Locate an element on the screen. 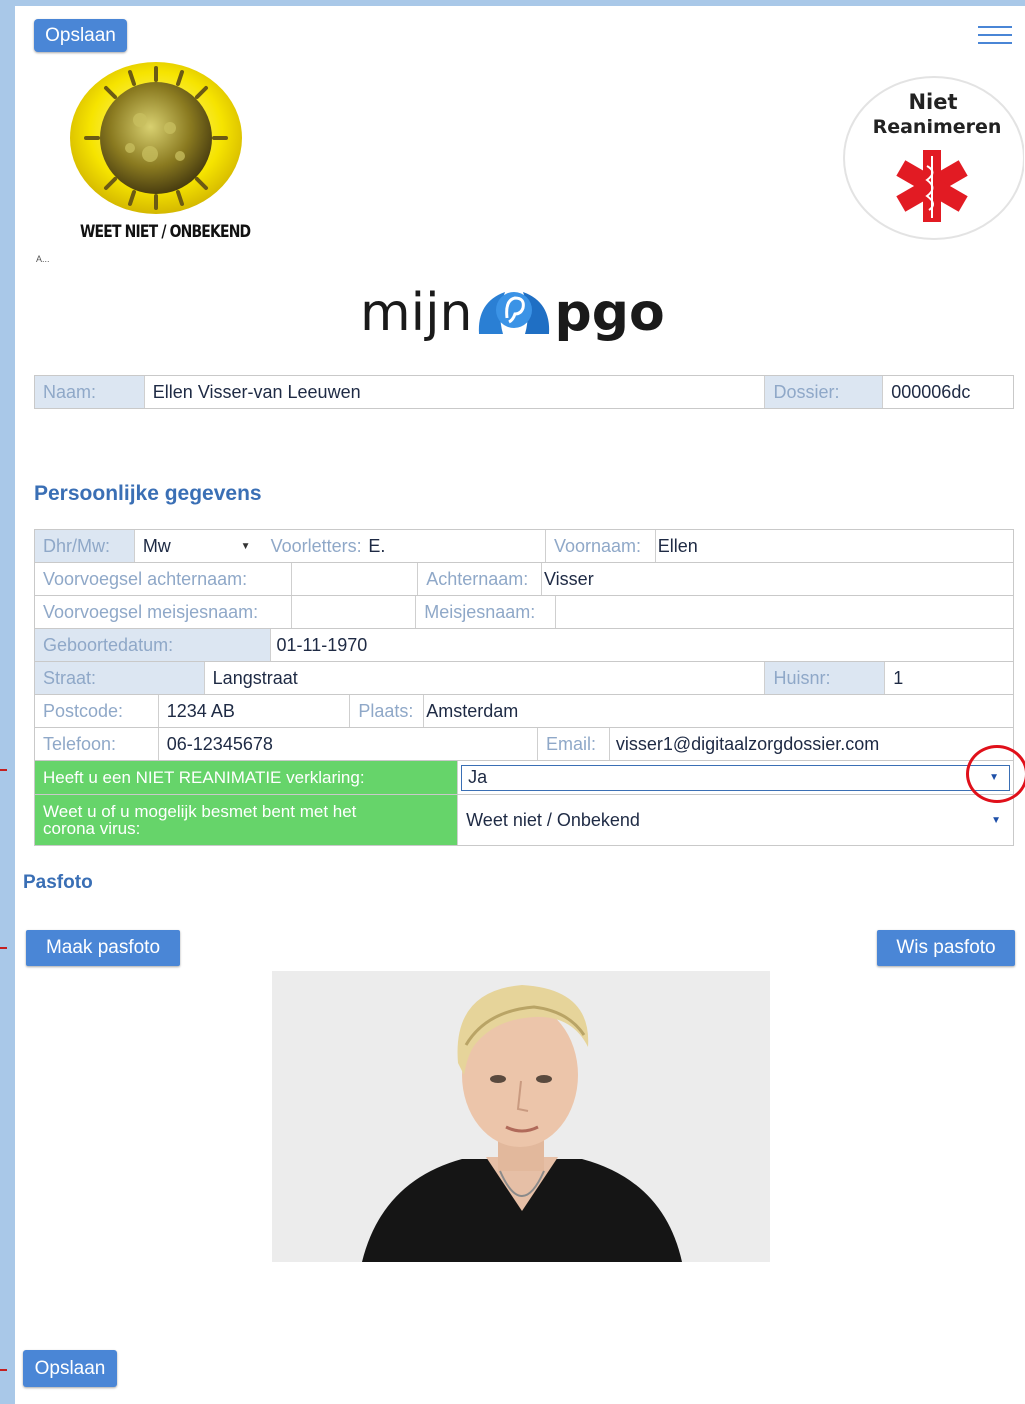  telefoon-field: 06-12345678 is located at coordinates (348, 744).